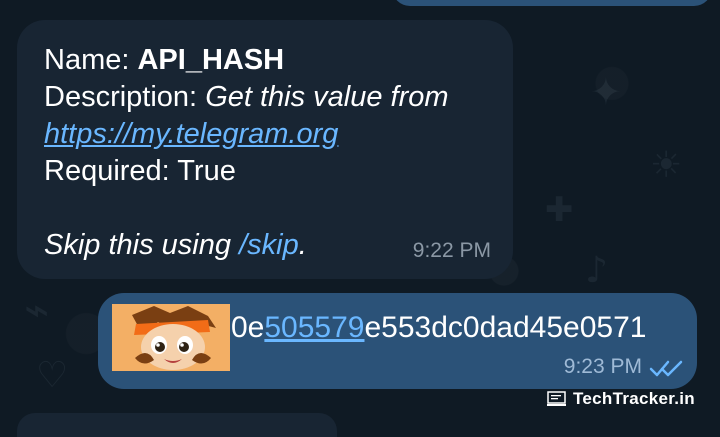 This screenshot has height=437, width=720. I want to click on watermark-text: TechTracker.in, so click(633, 398).